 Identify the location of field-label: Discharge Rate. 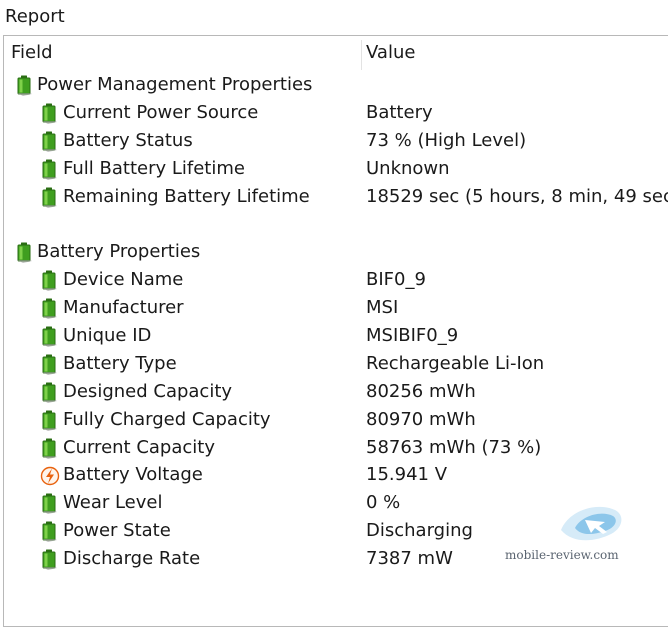
(132, 559).